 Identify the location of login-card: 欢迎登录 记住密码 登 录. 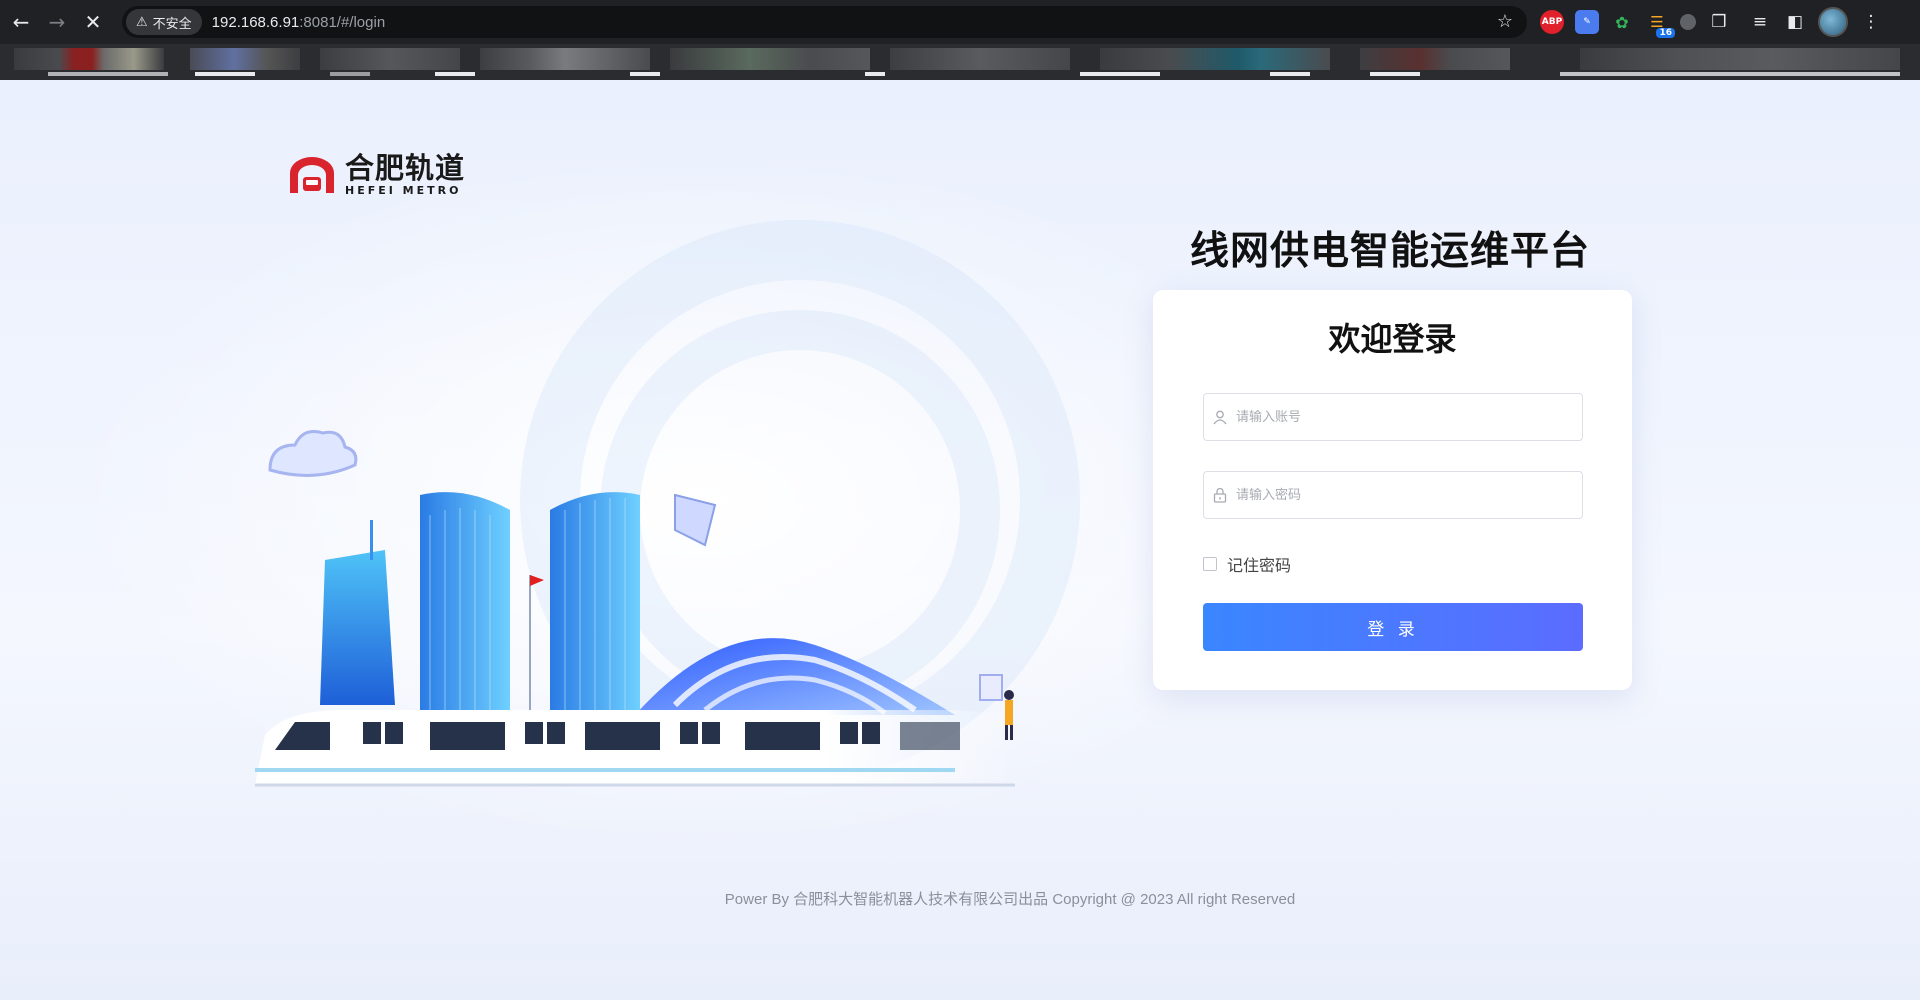
(1392, 490).